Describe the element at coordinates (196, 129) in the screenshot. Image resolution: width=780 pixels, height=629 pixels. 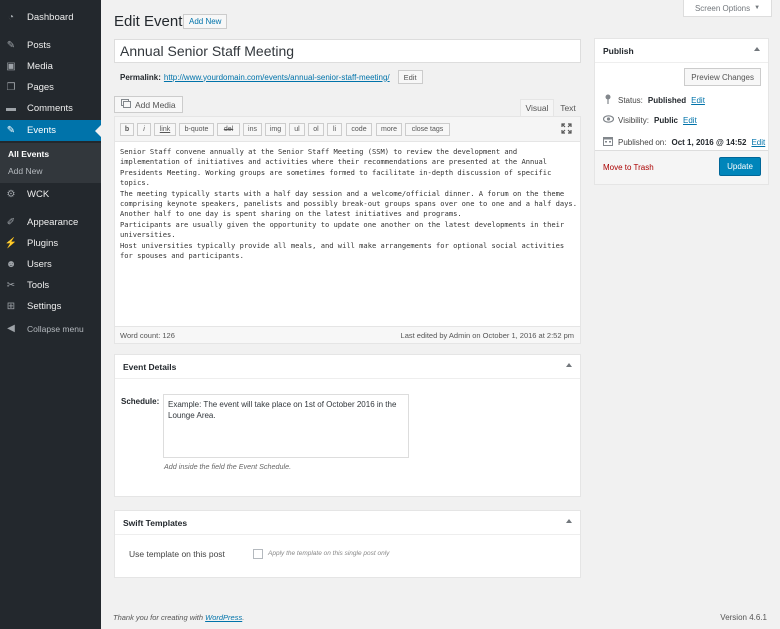
I see `quicktag-b-quote: b-quote` at that location.